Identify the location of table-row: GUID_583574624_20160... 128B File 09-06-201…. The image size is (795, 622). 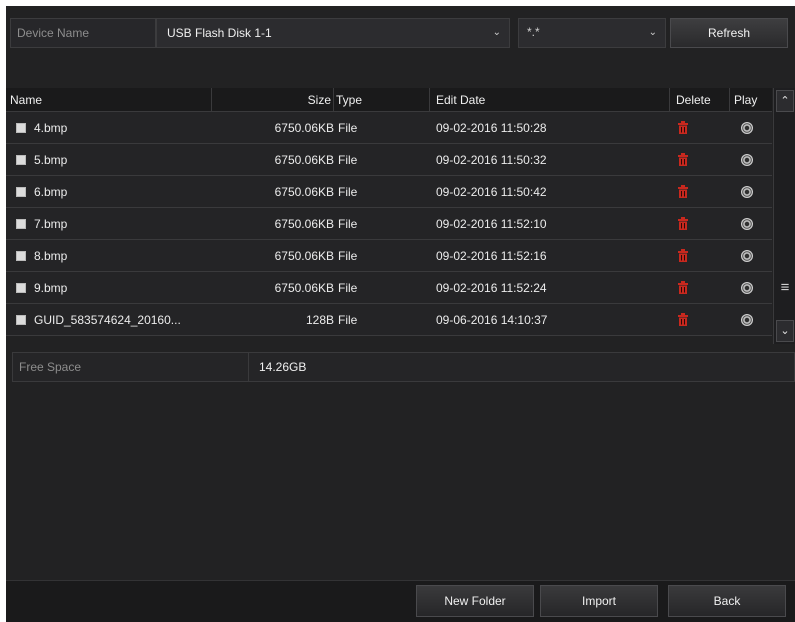
(389, 320).